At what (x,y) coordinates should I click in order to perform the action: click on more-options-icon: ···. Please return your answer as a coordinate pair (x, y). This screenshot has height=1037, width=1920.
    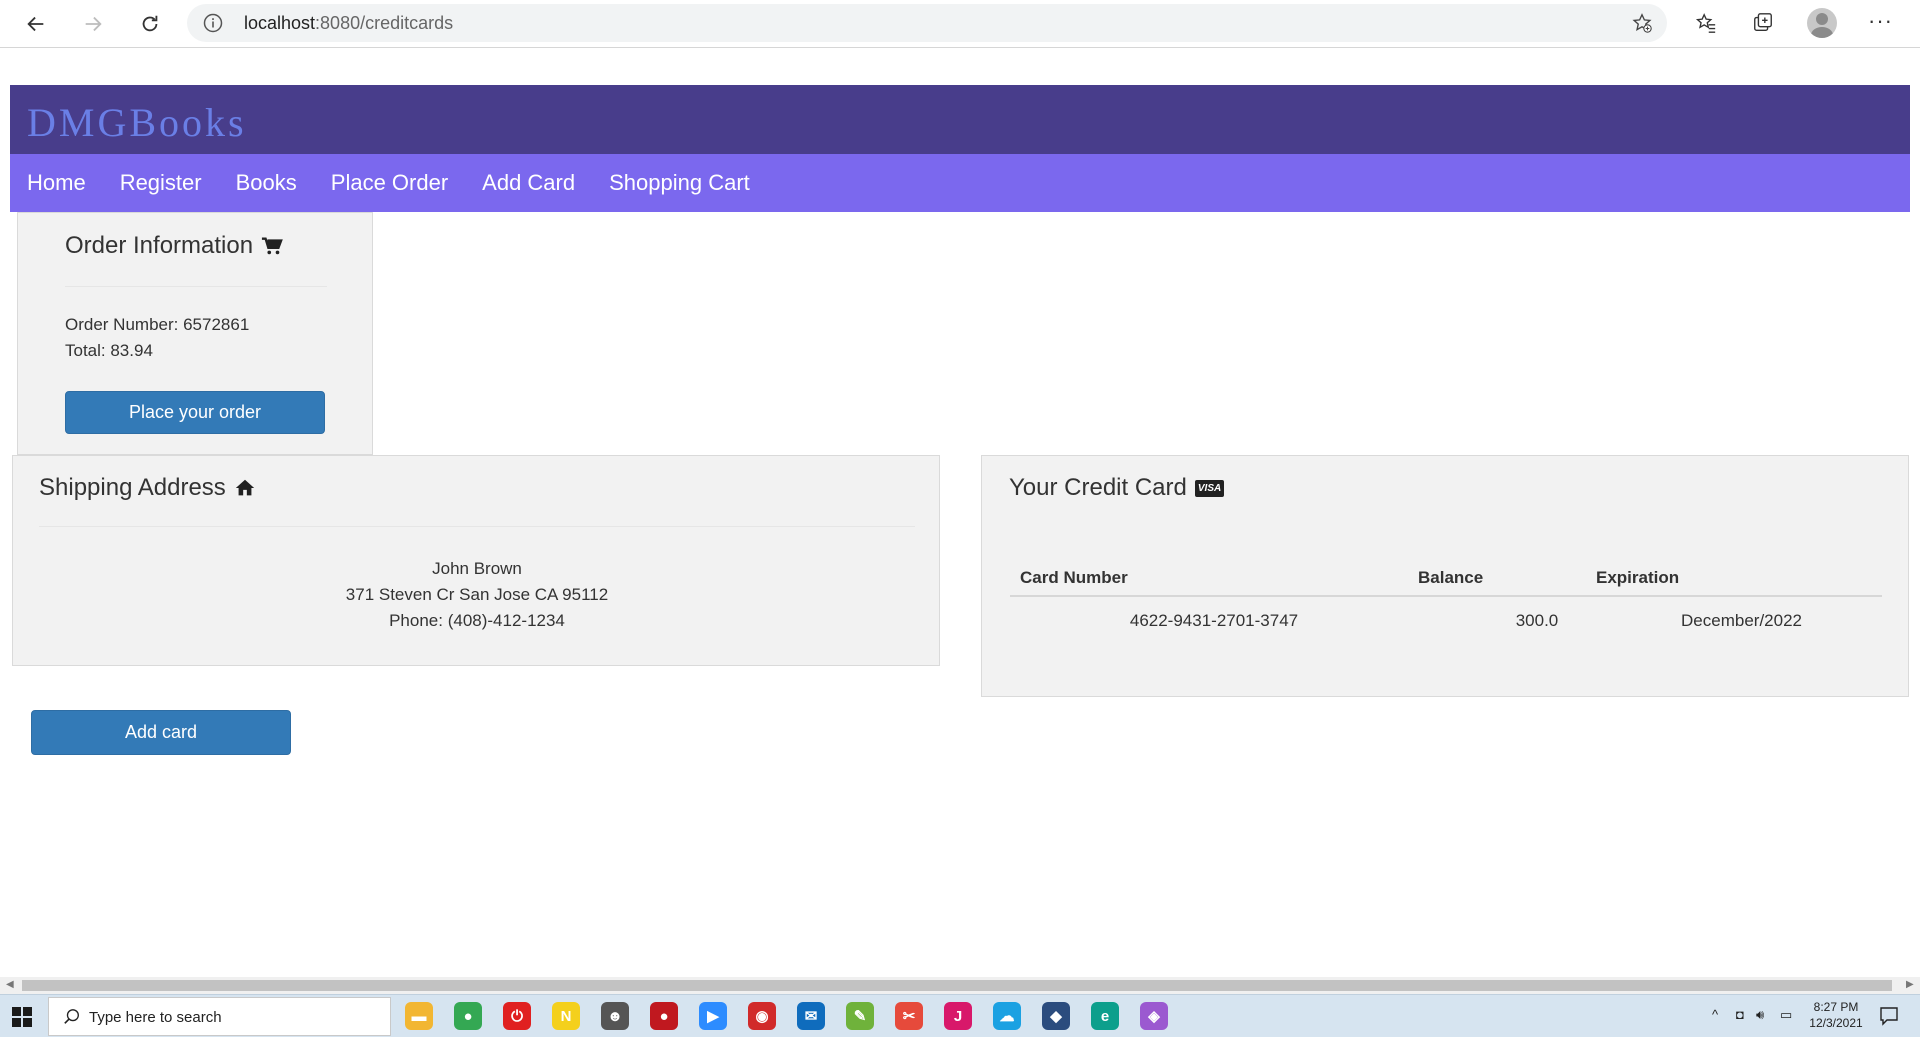
    Looking at the image, I should click on (1880, 21).